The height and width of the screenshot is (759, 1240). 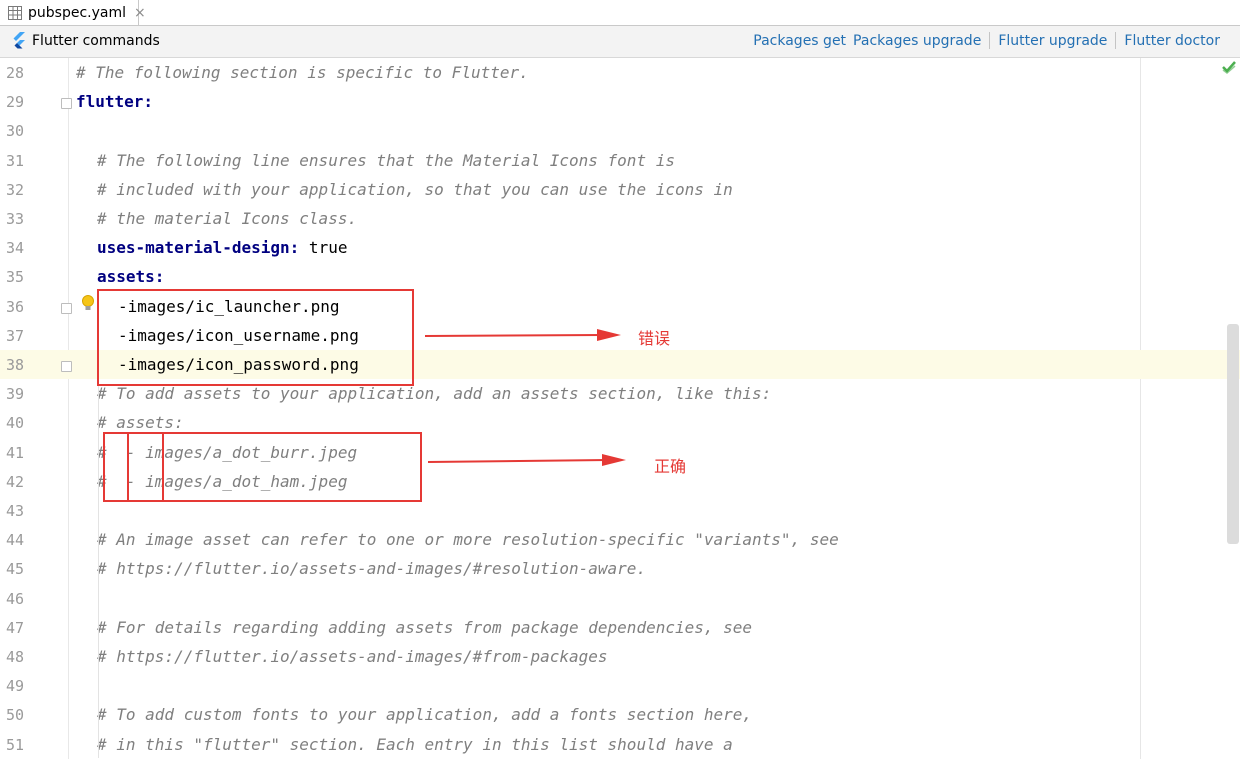 I want to click on code-text: uses-material-design: true, so click(x=222, y=247).